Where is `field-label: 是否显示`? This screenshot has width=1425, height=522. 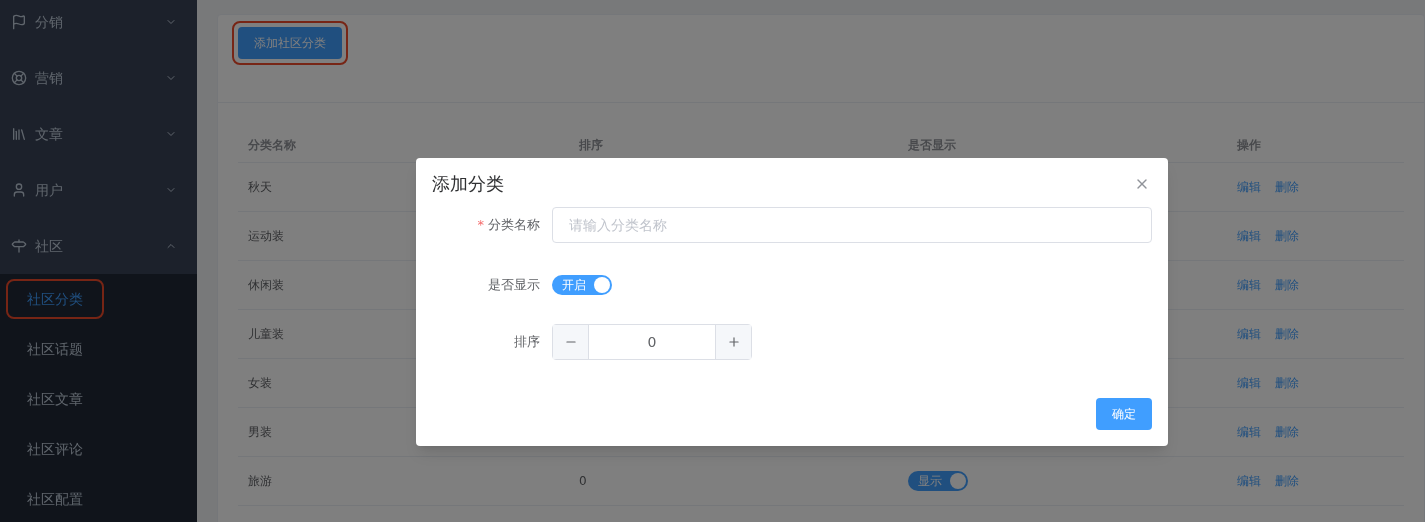
field-label: 是否显示 is located at coordinates (514, 285).